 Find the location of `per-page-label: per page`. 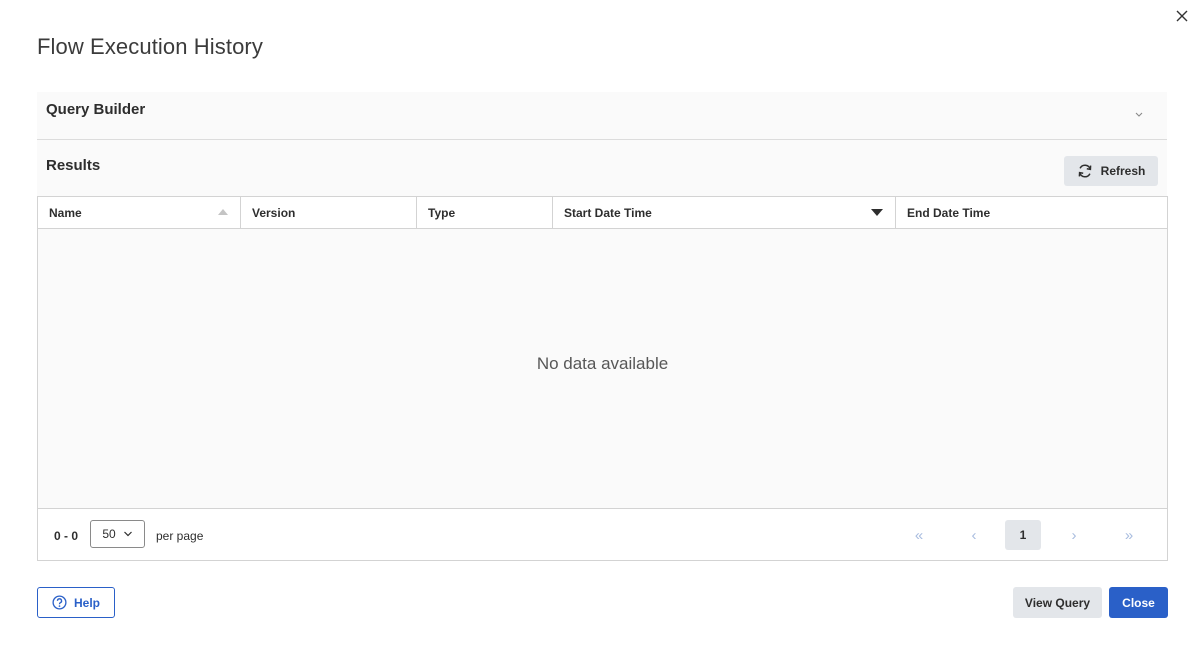

per-page-label: per page is located at coordinates (180, 536).